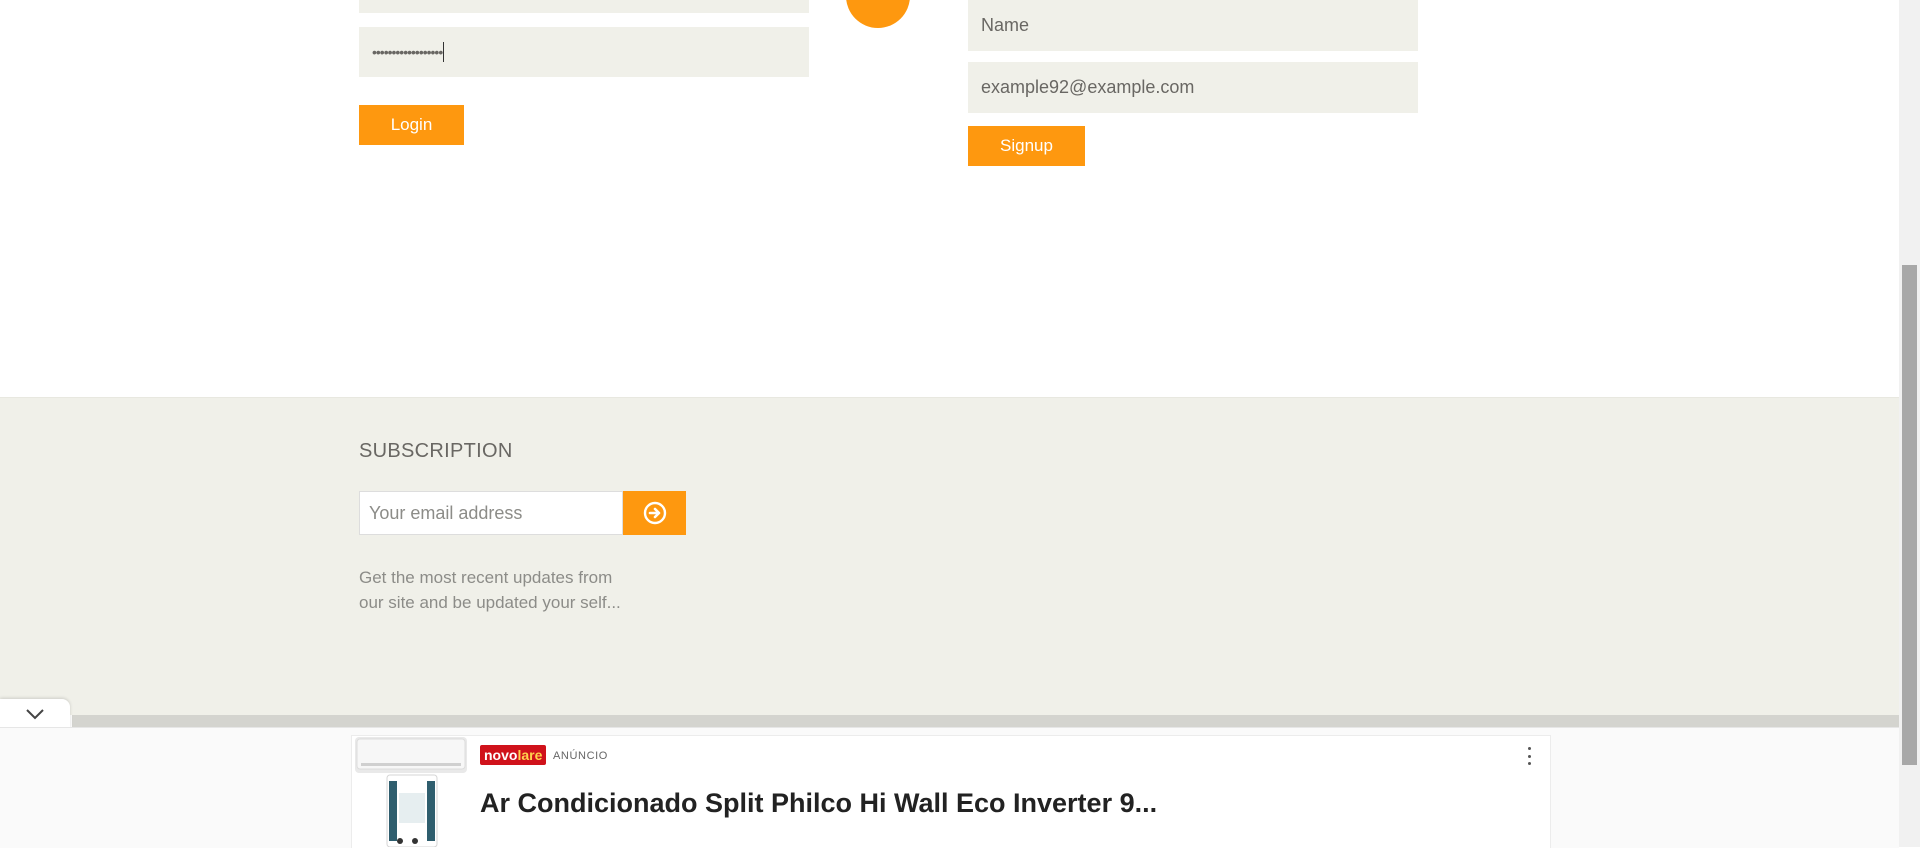 This screenshot has height=852, width=1920. Describe the element at coordinates (985, 721) in the screenshot. I see `ad-top-shadow` at that location.